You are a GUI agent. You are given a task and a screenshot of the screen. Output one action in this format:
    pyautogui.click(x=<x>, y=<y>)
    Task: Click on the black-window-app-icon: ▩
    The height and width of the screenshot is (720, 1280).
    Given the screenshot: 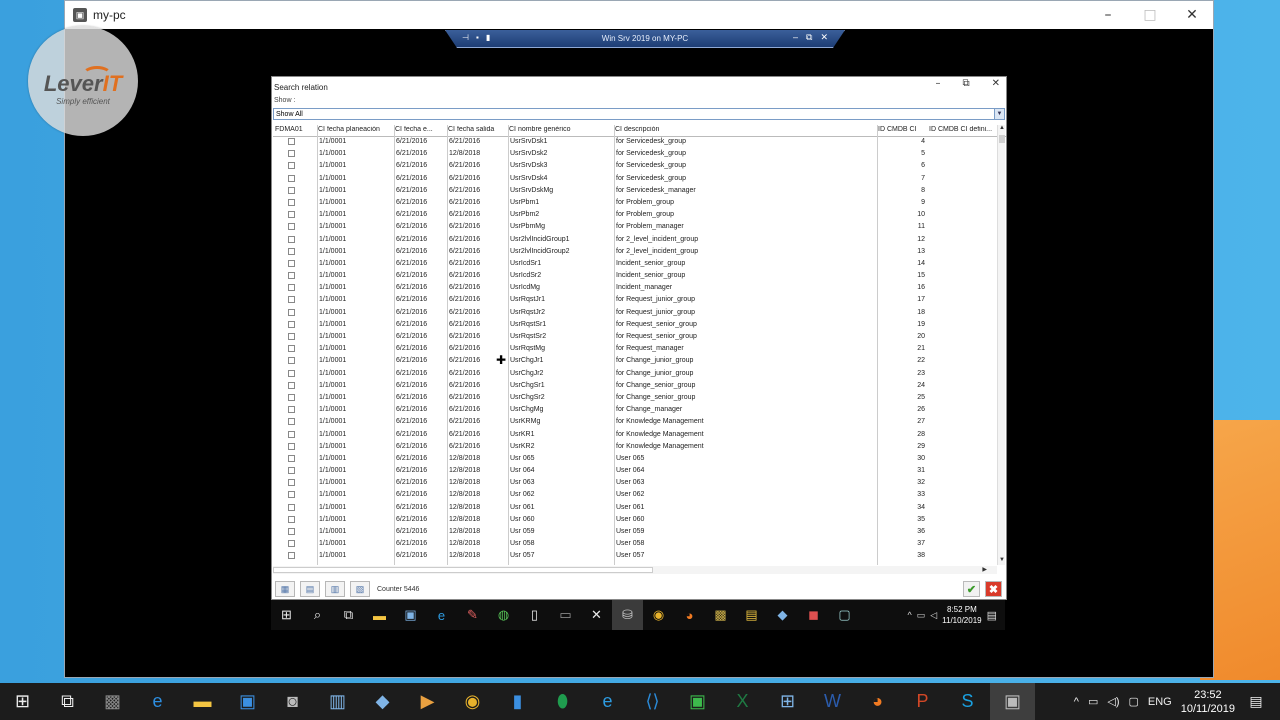 What is the action you would take?
    pyautogui.click(x=112, y=701)
    